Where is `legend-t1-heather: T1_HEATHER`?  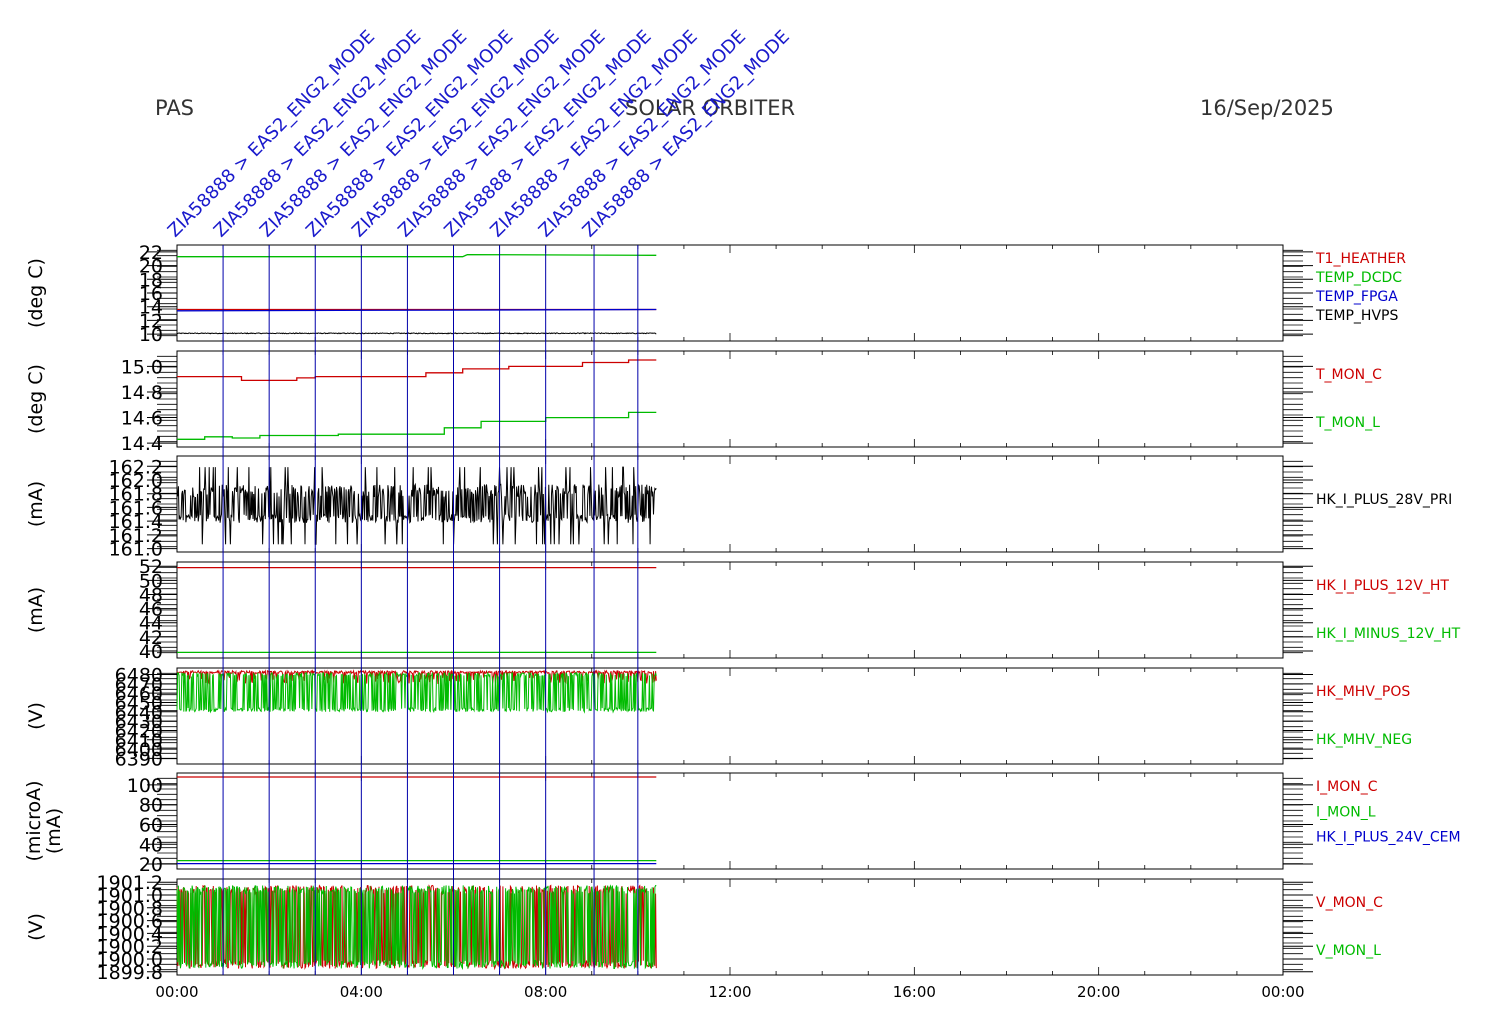 legend-t1-heather: T1_HEATHER is located at coordinates (1360, 259).